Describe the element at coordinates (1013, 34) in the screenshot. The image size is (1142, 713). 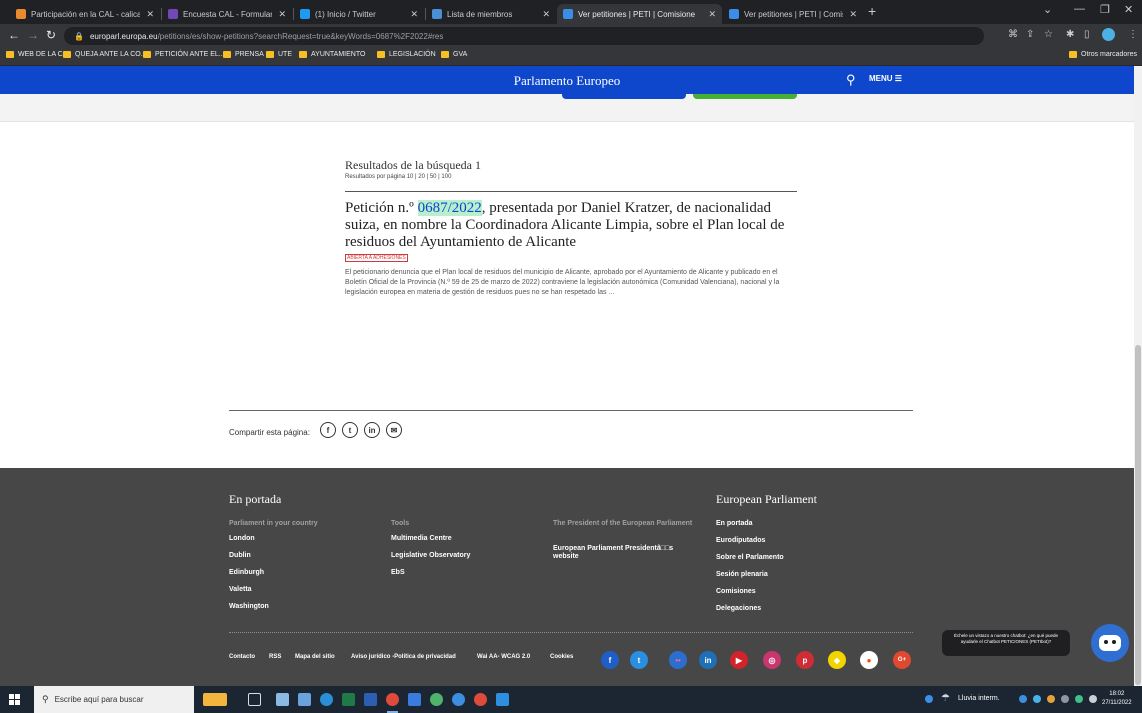
I see `translate-icon: ⌘` at that location.